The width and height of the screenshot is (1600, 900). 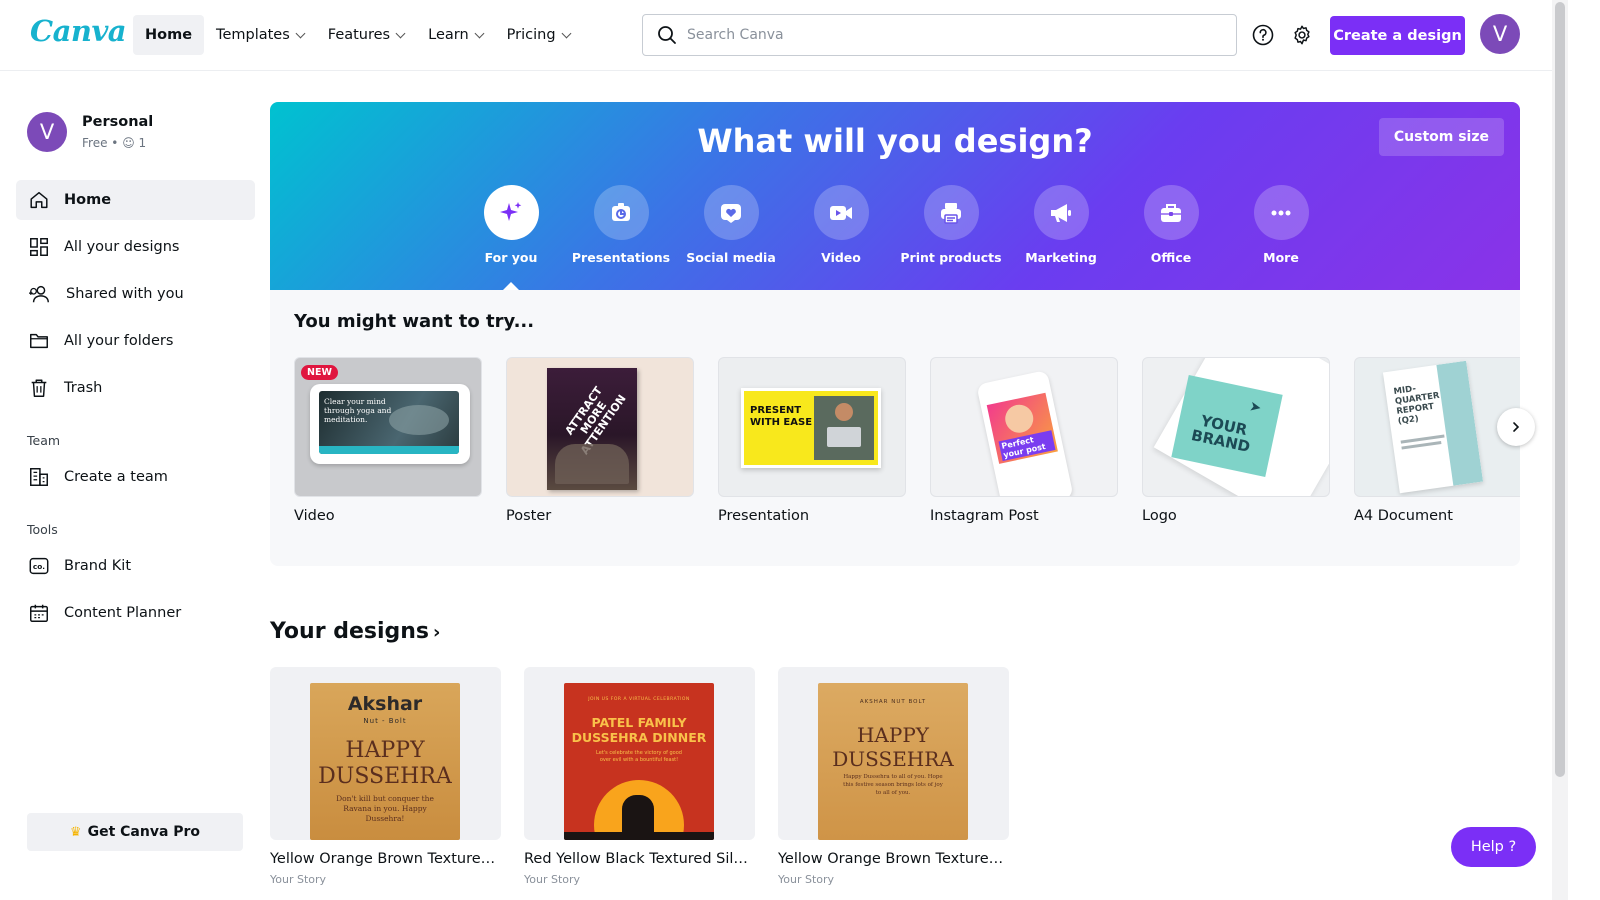 I want to click on calendar-icon, so click(x=39, y=613).